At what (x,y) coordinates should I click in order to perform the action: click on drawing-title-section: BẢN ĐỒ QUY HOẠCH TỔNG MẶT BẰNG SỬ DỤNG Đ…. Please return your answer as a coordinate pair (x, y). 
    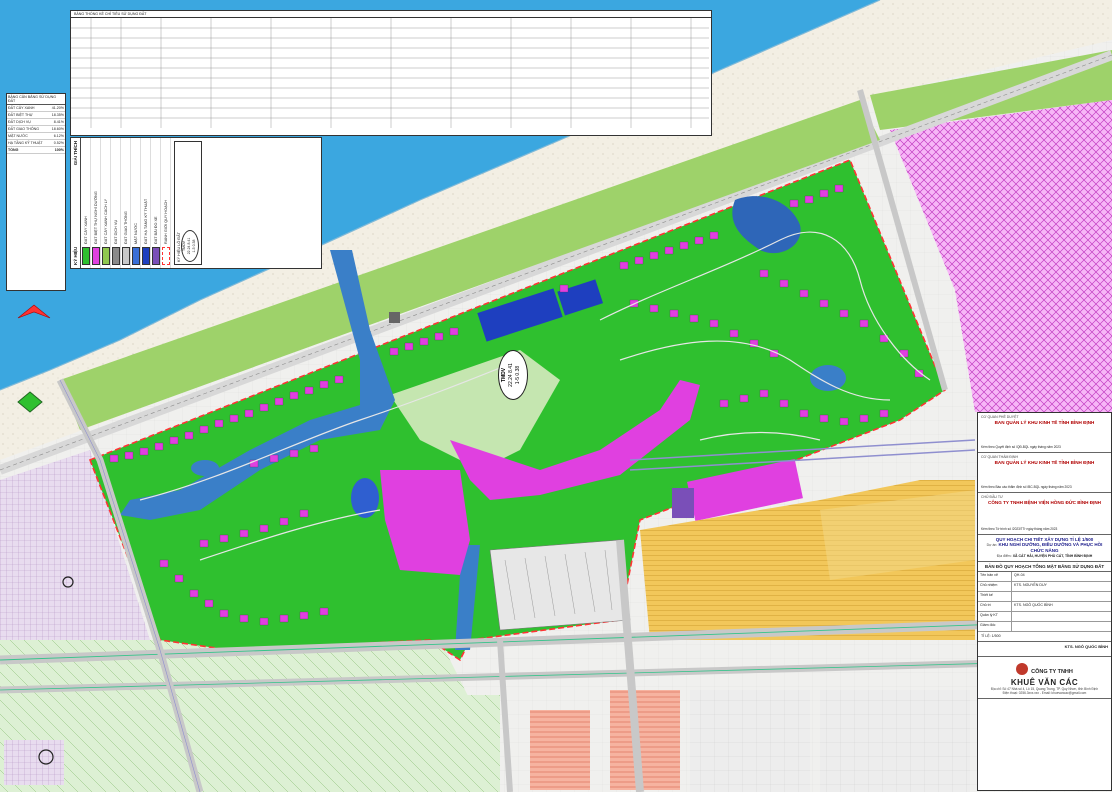
    Looking at the image, I should click on (1044, 567).